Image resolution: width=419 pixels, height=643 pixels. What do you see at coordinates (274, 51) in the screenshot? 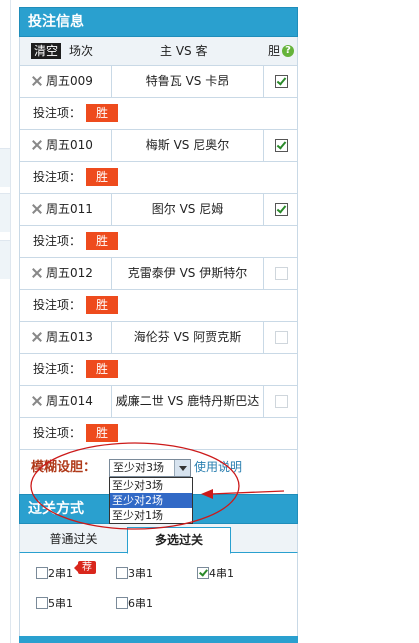
I see `column-banker: 胆` at bounding box center [274, 51].